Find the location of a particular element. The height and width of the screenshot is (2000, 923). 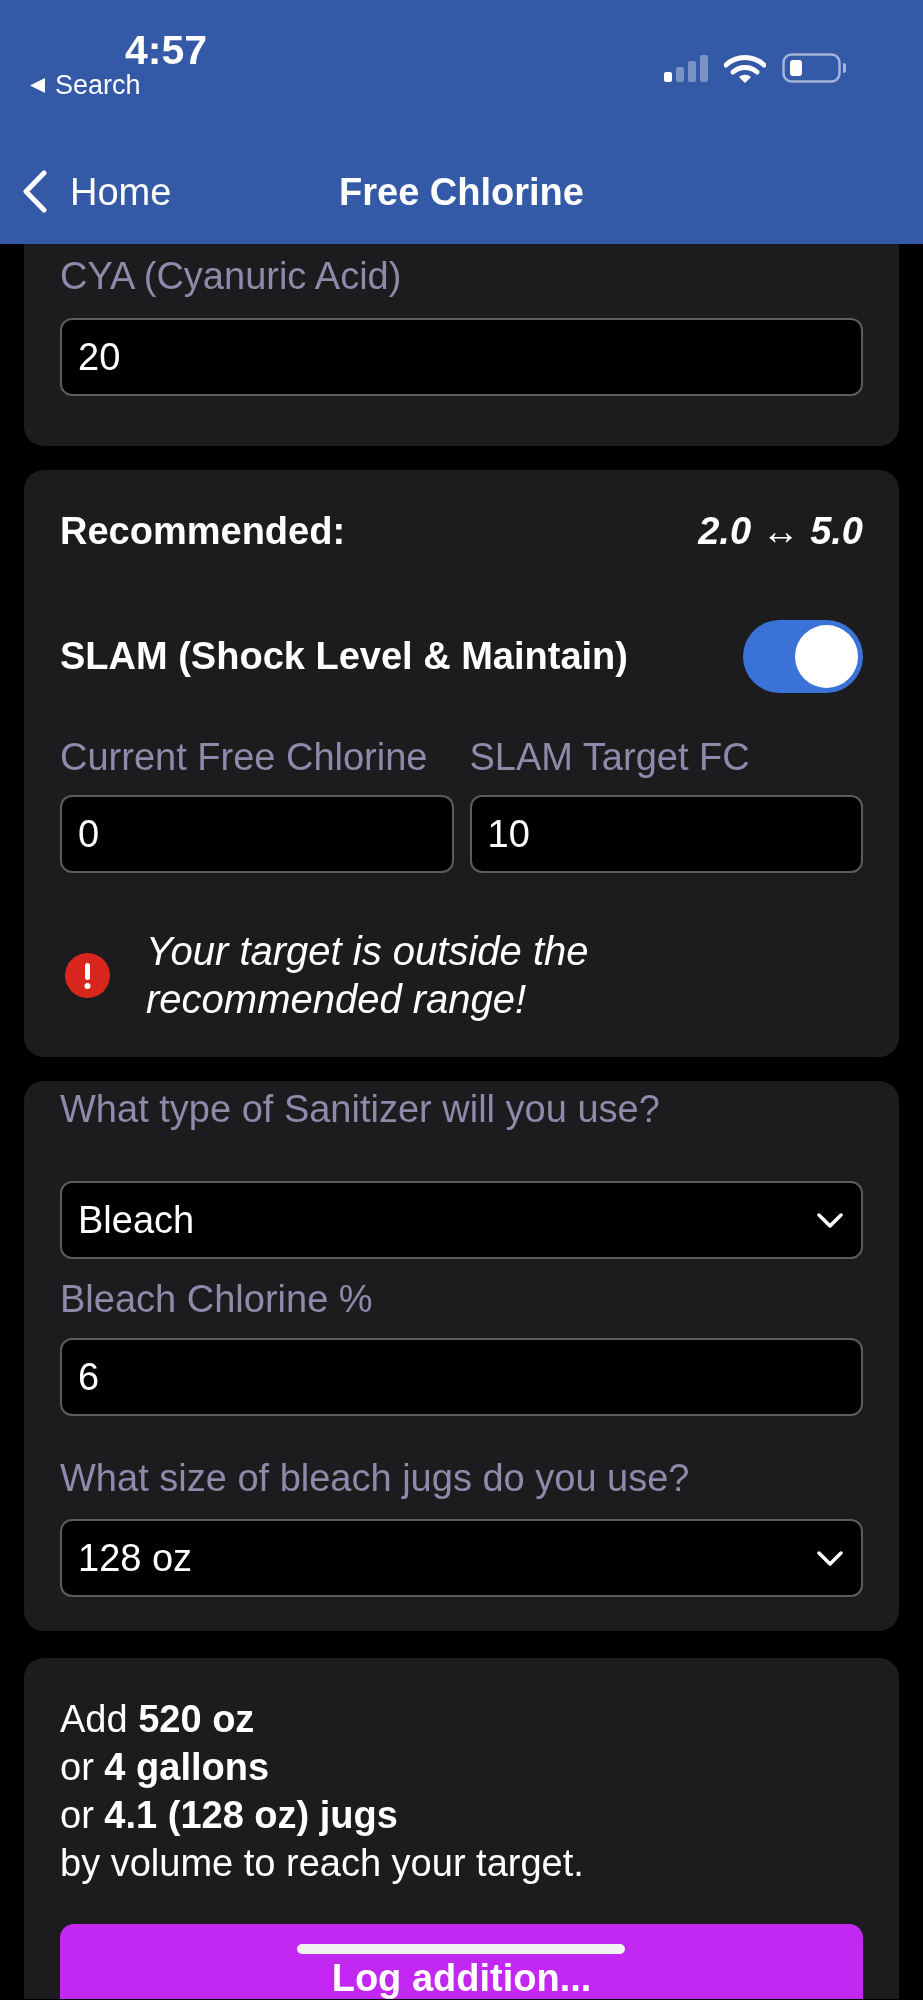

result-text: Add 520 oz or 4 gallons or 4.1 (128 oz) jugs by volume to reach your target. is located at coordinates (322, 1791).